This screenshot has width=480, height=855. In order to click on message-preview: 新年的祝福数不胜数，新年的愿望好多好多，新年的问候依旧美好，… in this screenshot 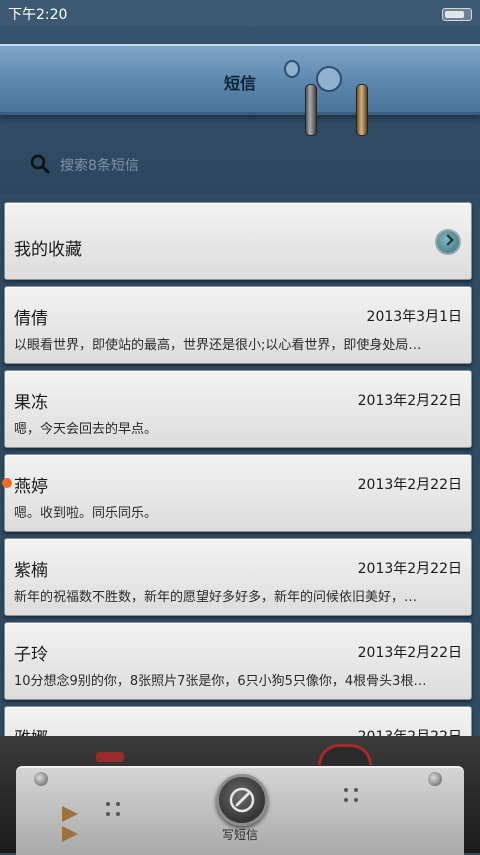, I will do `click(216, 597)`.